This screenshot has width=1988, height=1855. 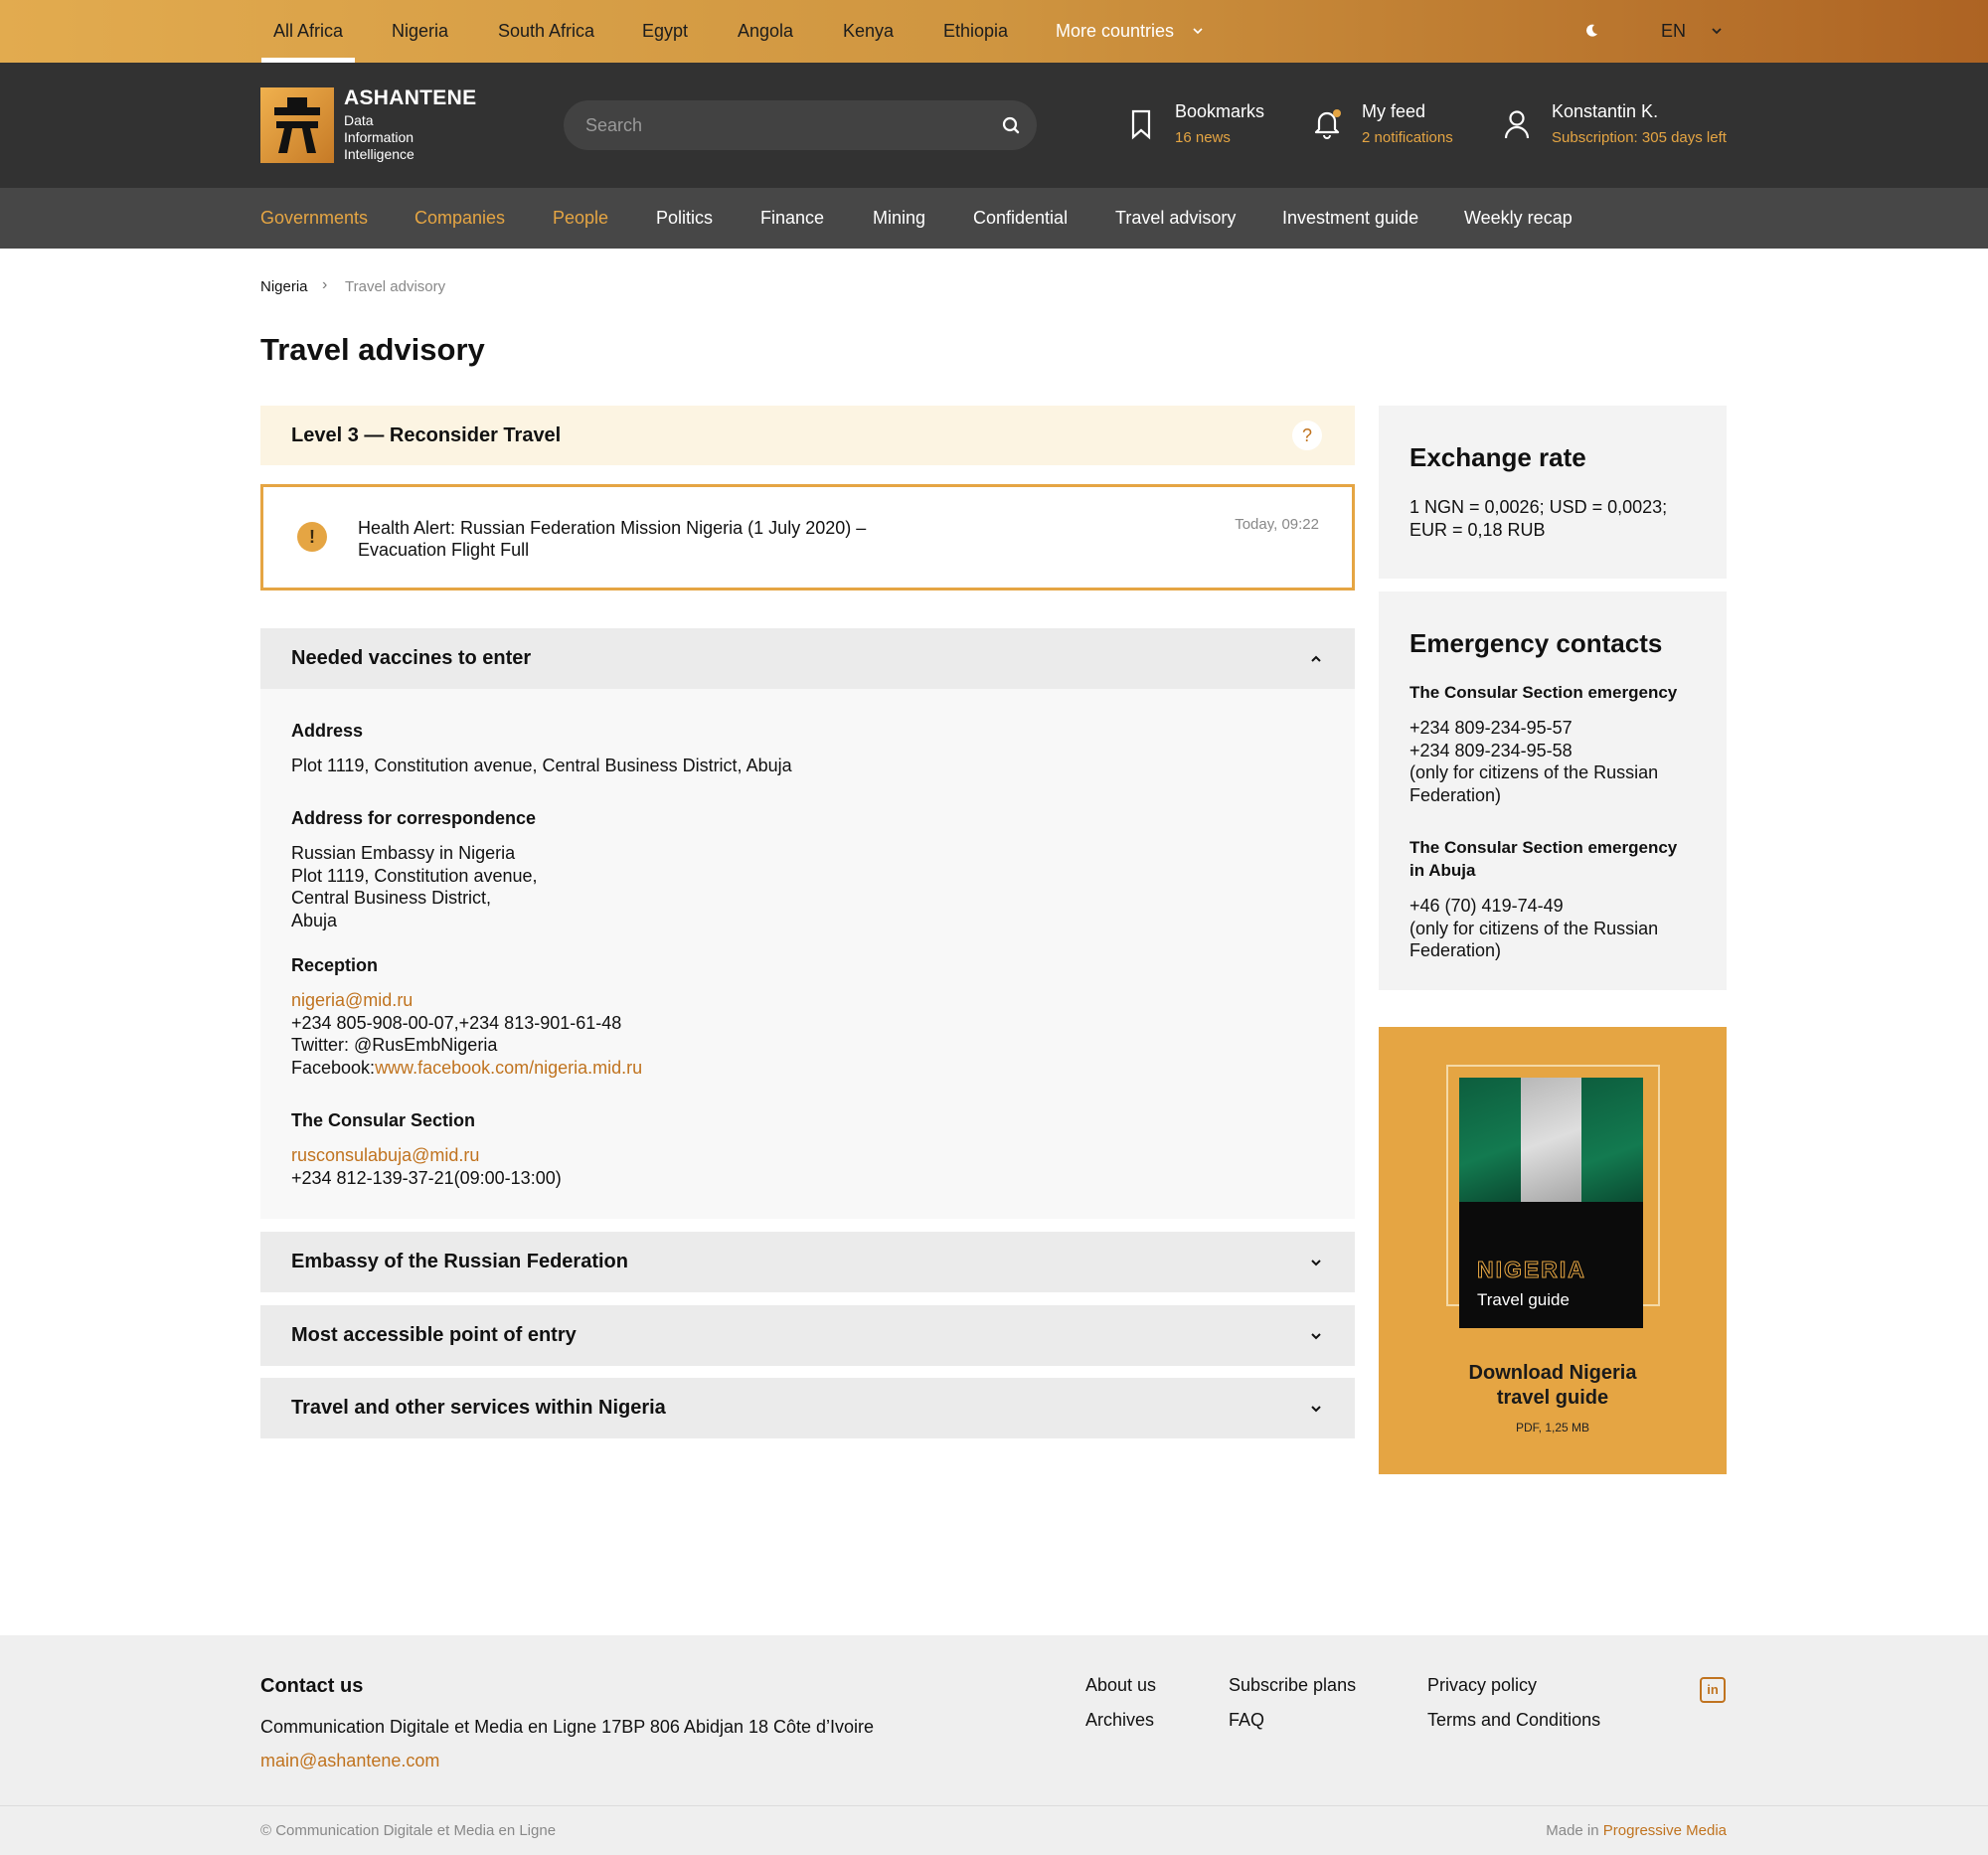 What do you see at coordinates (327, 731) in the screenshot?
I see `address-label: Address` at bounding box center [327, 731].